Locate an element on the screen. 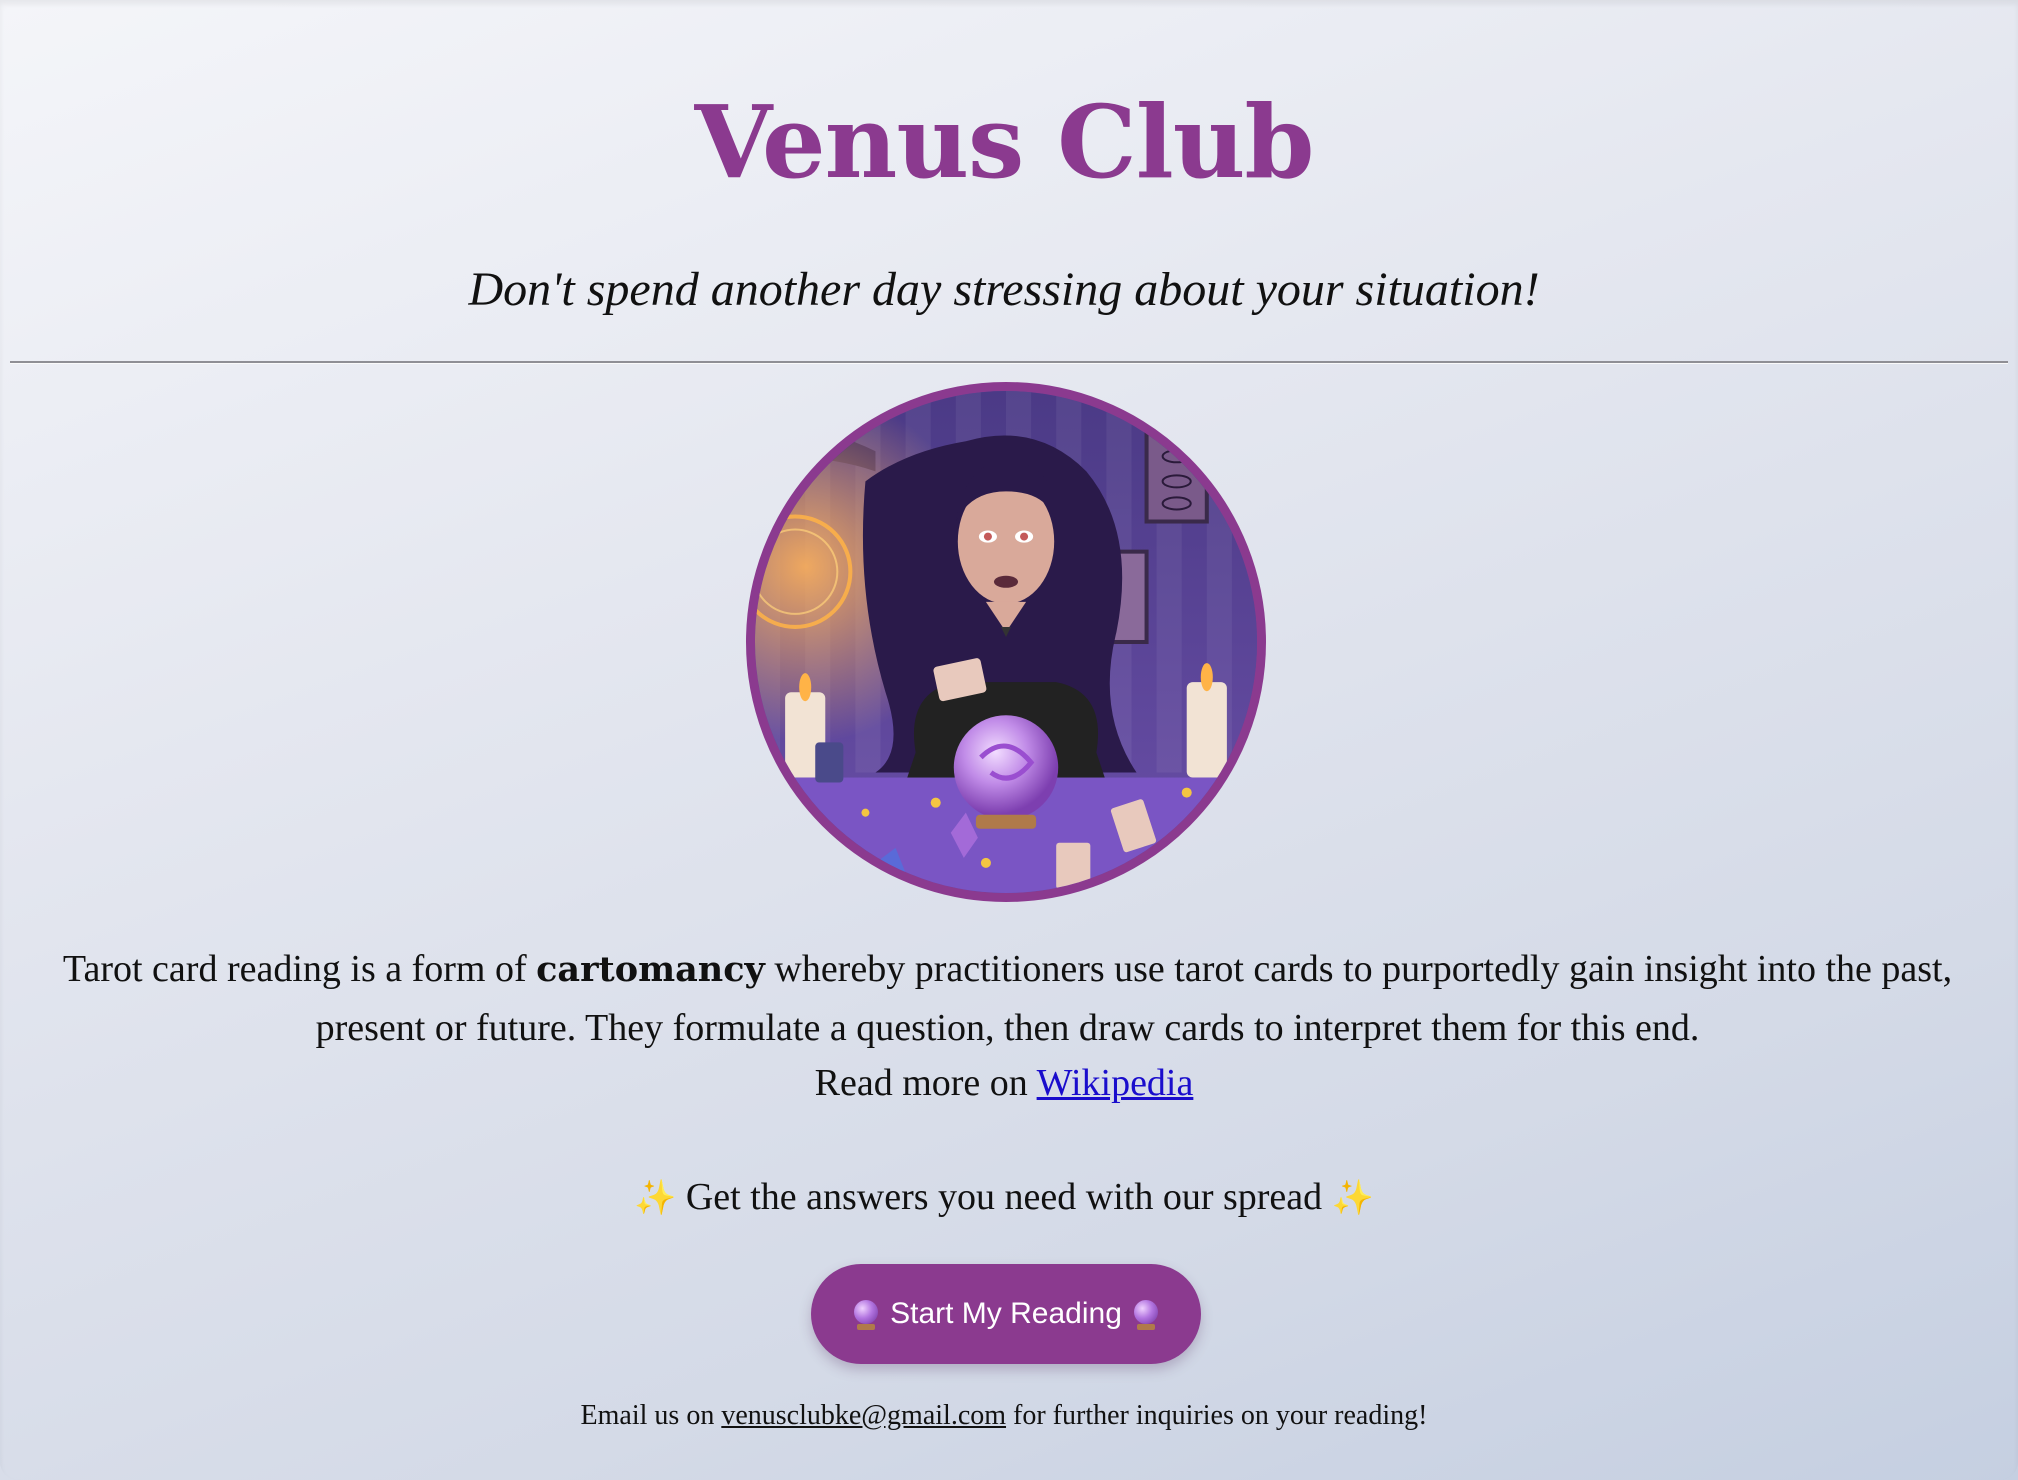 This screenshot has width=2018, height=1480. cta-line-text: Get the answers you need with our spread is located at coordinates (1004, 1197).